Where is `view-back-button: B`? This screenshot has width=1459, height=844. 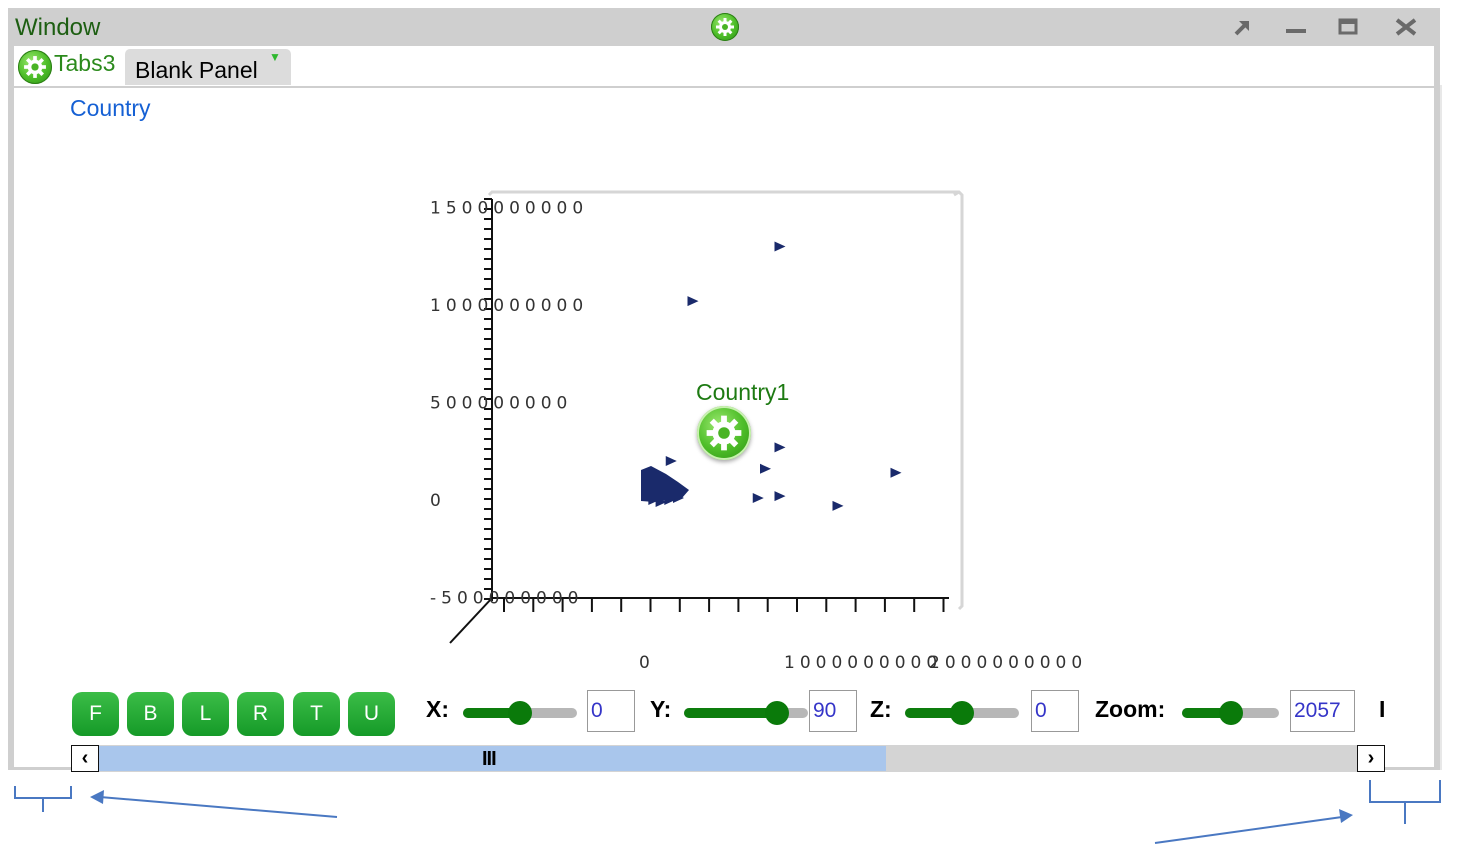 view-back-button: B is located at coordinates (150, 714).